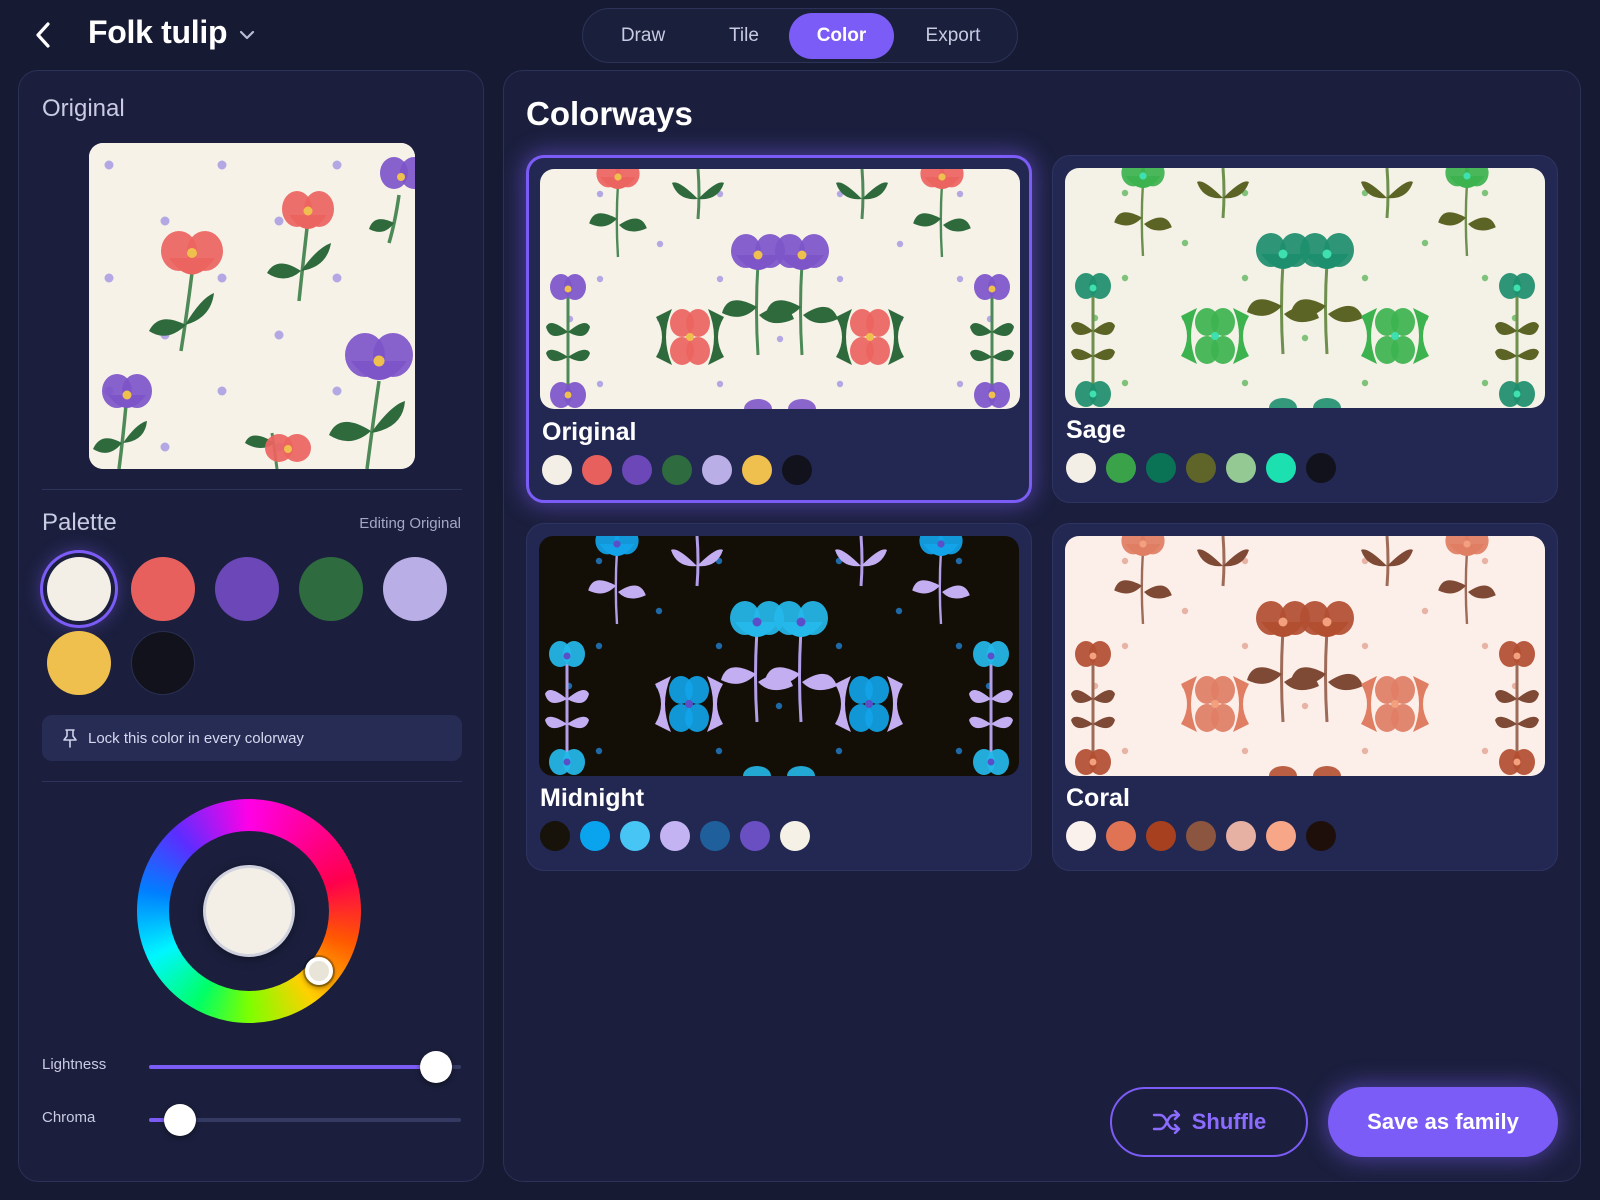  I want to click on chroma-thumb, so click(180, 1120).